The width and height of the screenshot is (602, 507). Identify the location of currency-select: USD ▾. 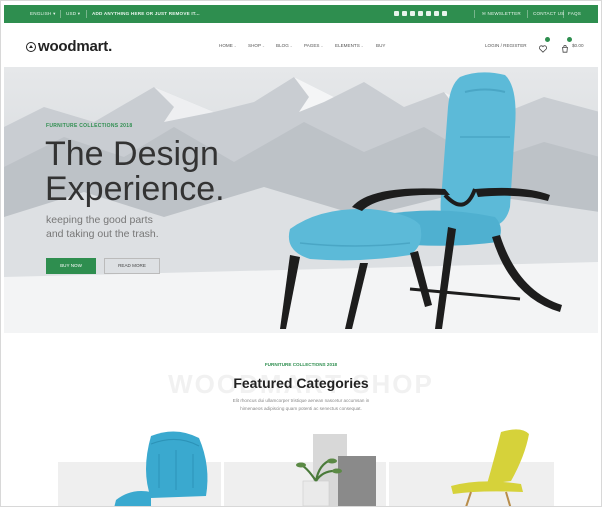
(73, 14).